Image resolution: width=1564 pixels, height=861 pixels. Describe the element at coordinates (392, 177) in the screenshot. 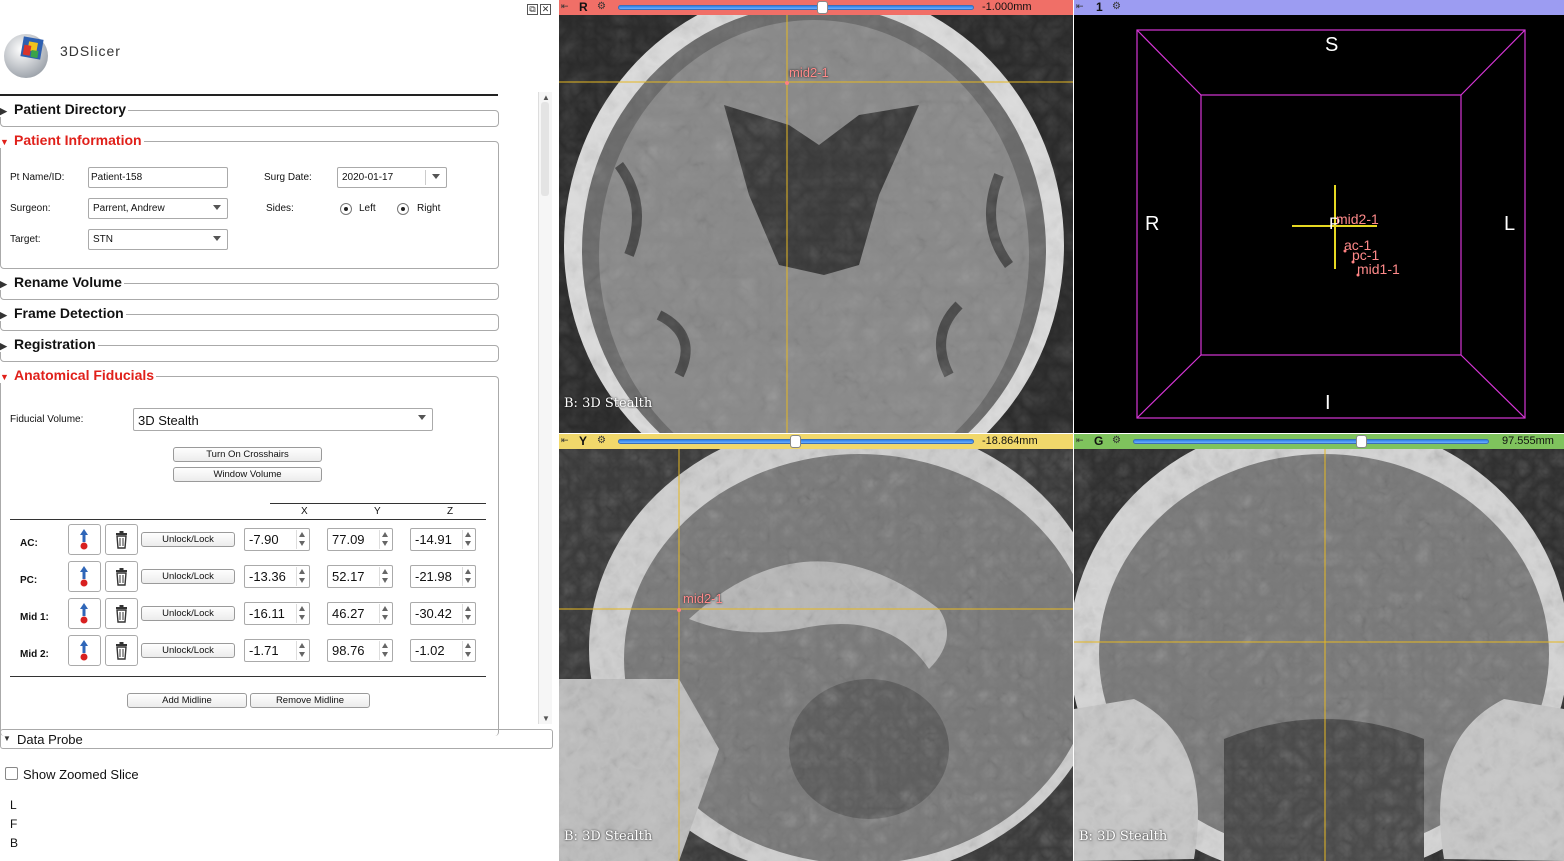

I see `surg-date-picker: 2020-01-17` at that location.